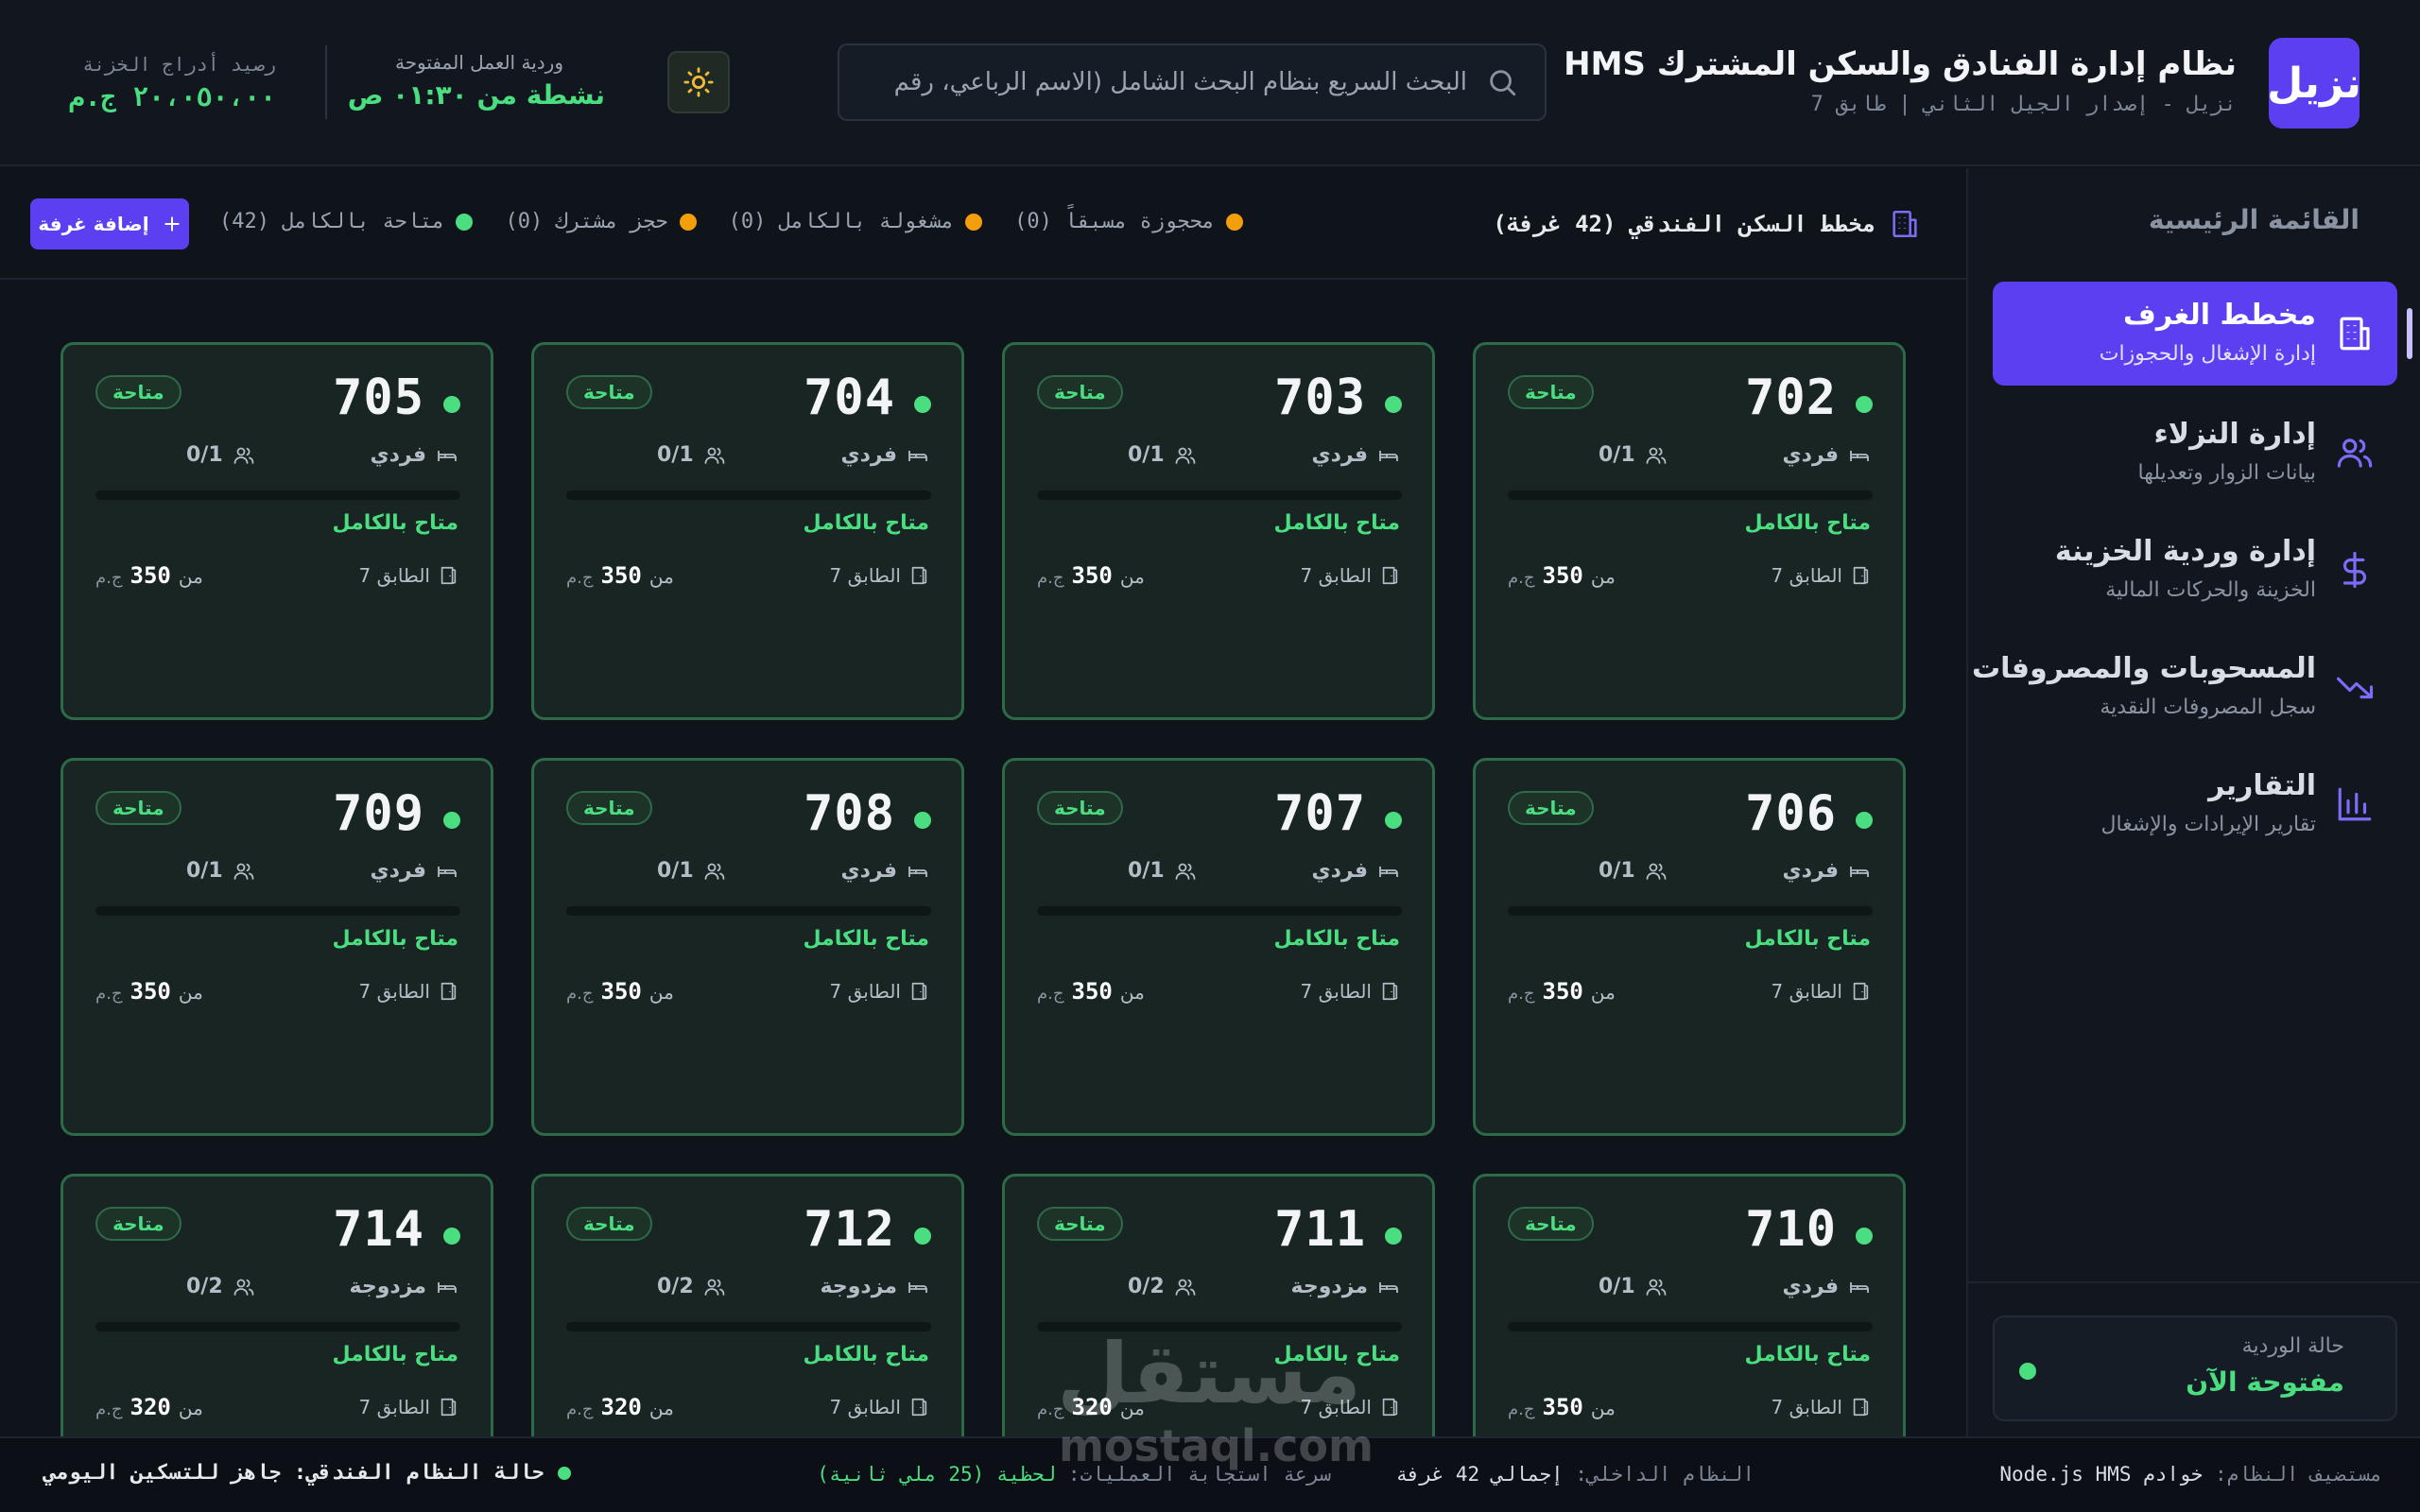  I want to click on footer-server: مستضيف النظام: خوادم Node.js HMS, so click(2190, 1474).